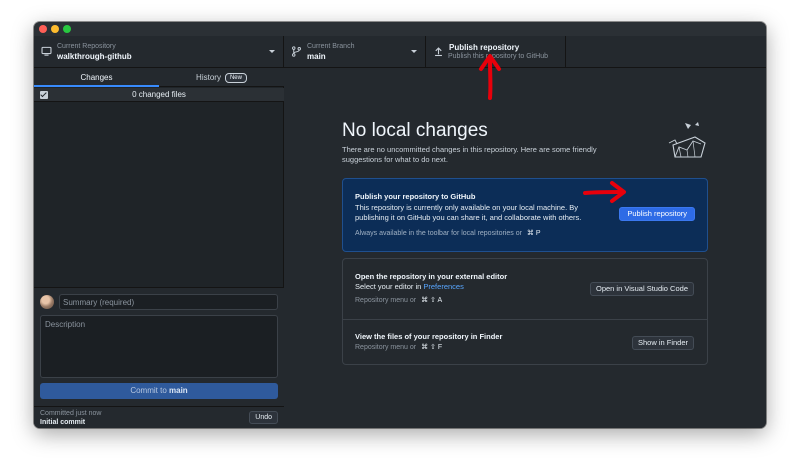 This screenshot has height=472, width=800. Describe the element at coordinates (432, 347) in the screenshot. I see `finder-shortcut: ⌘ ⇧ F` at that location.